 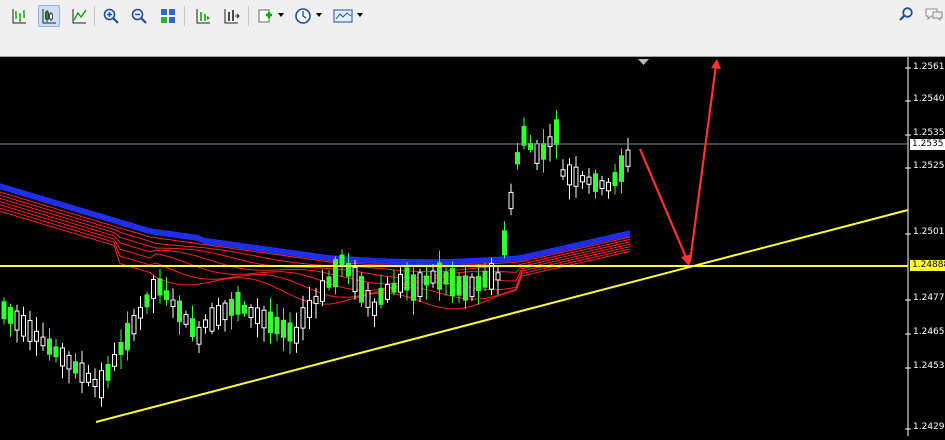 I want to click on level-price-label: 1.24888, so click(x=927, y=265).